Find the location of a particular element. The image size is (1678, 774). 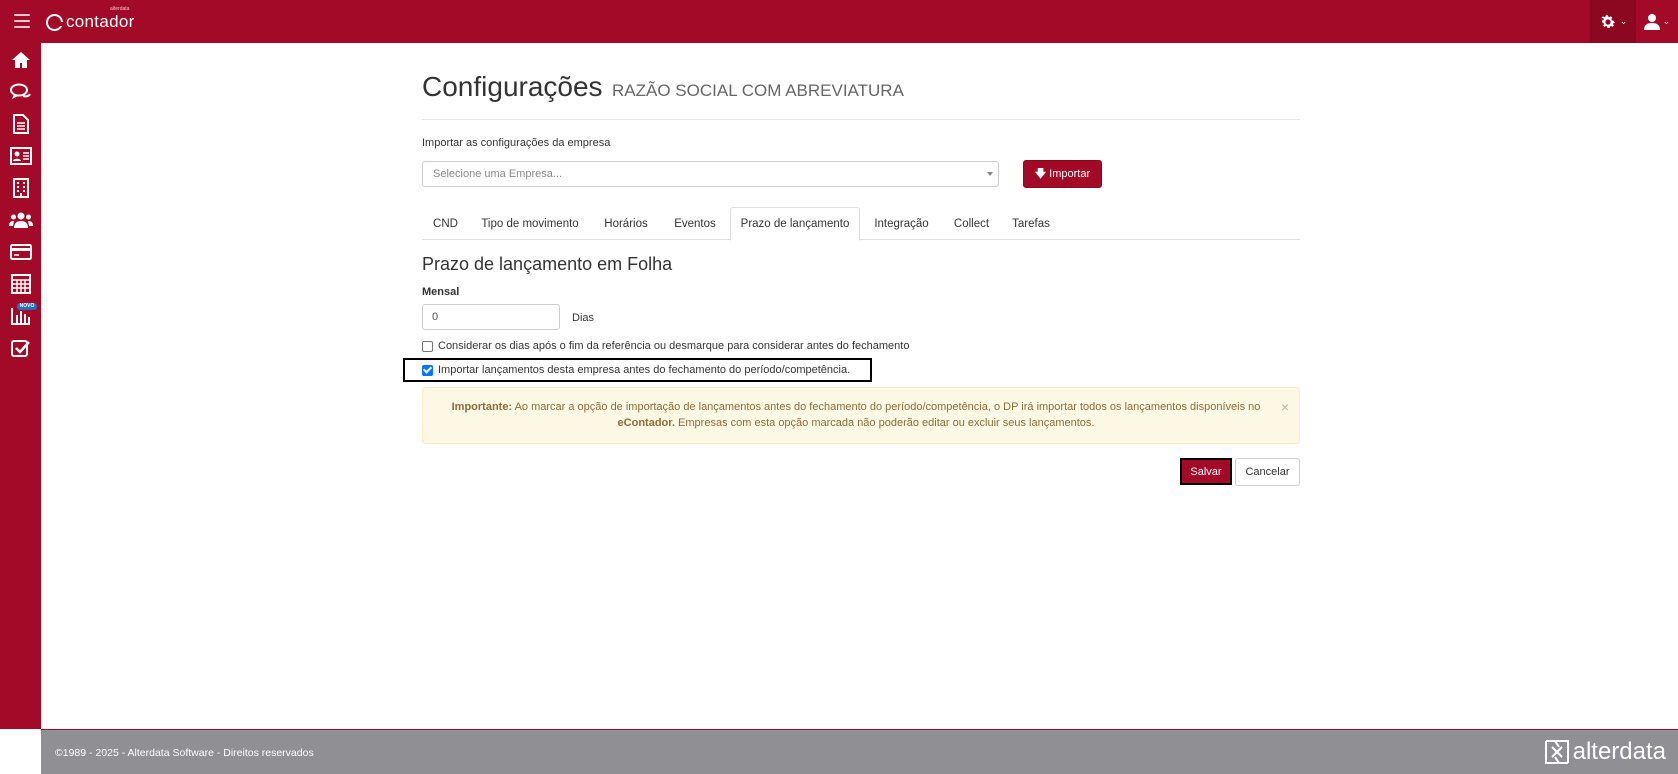

tab-cnd: CND is located at coordinates (445, 223).